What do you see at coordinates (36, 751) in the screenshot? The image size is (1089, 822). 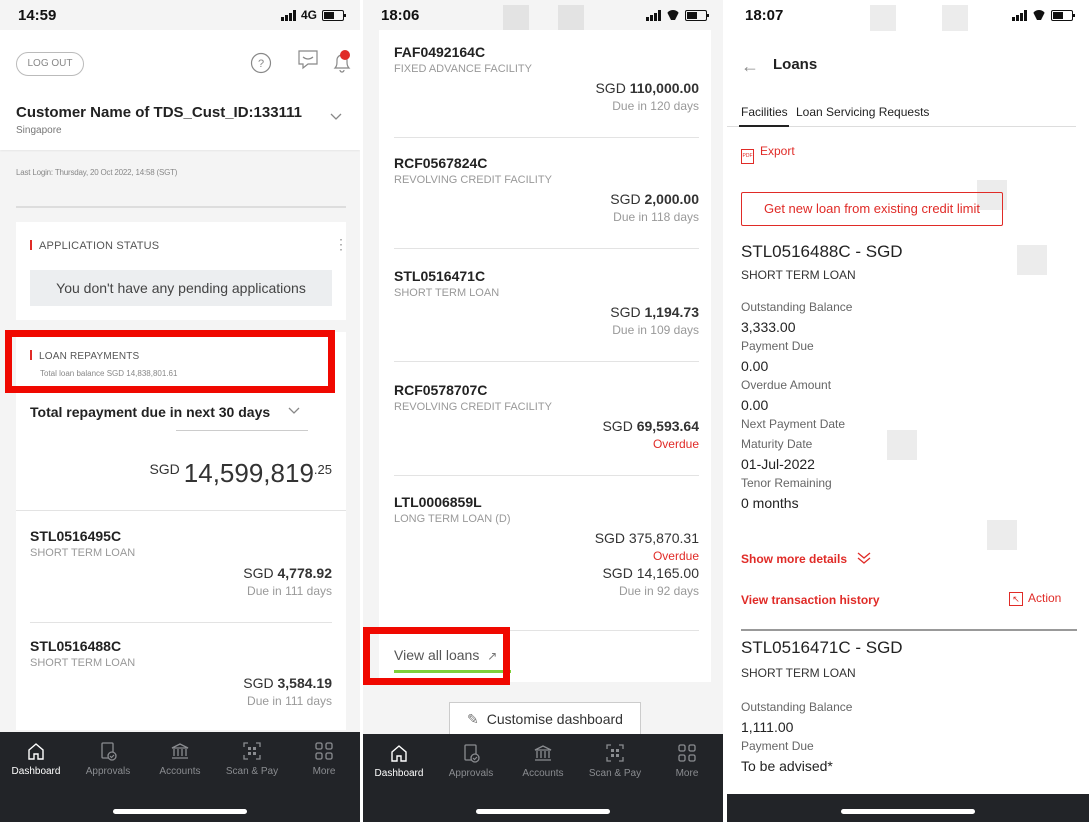 I see `home-icon` at bounding box center [36, 751].